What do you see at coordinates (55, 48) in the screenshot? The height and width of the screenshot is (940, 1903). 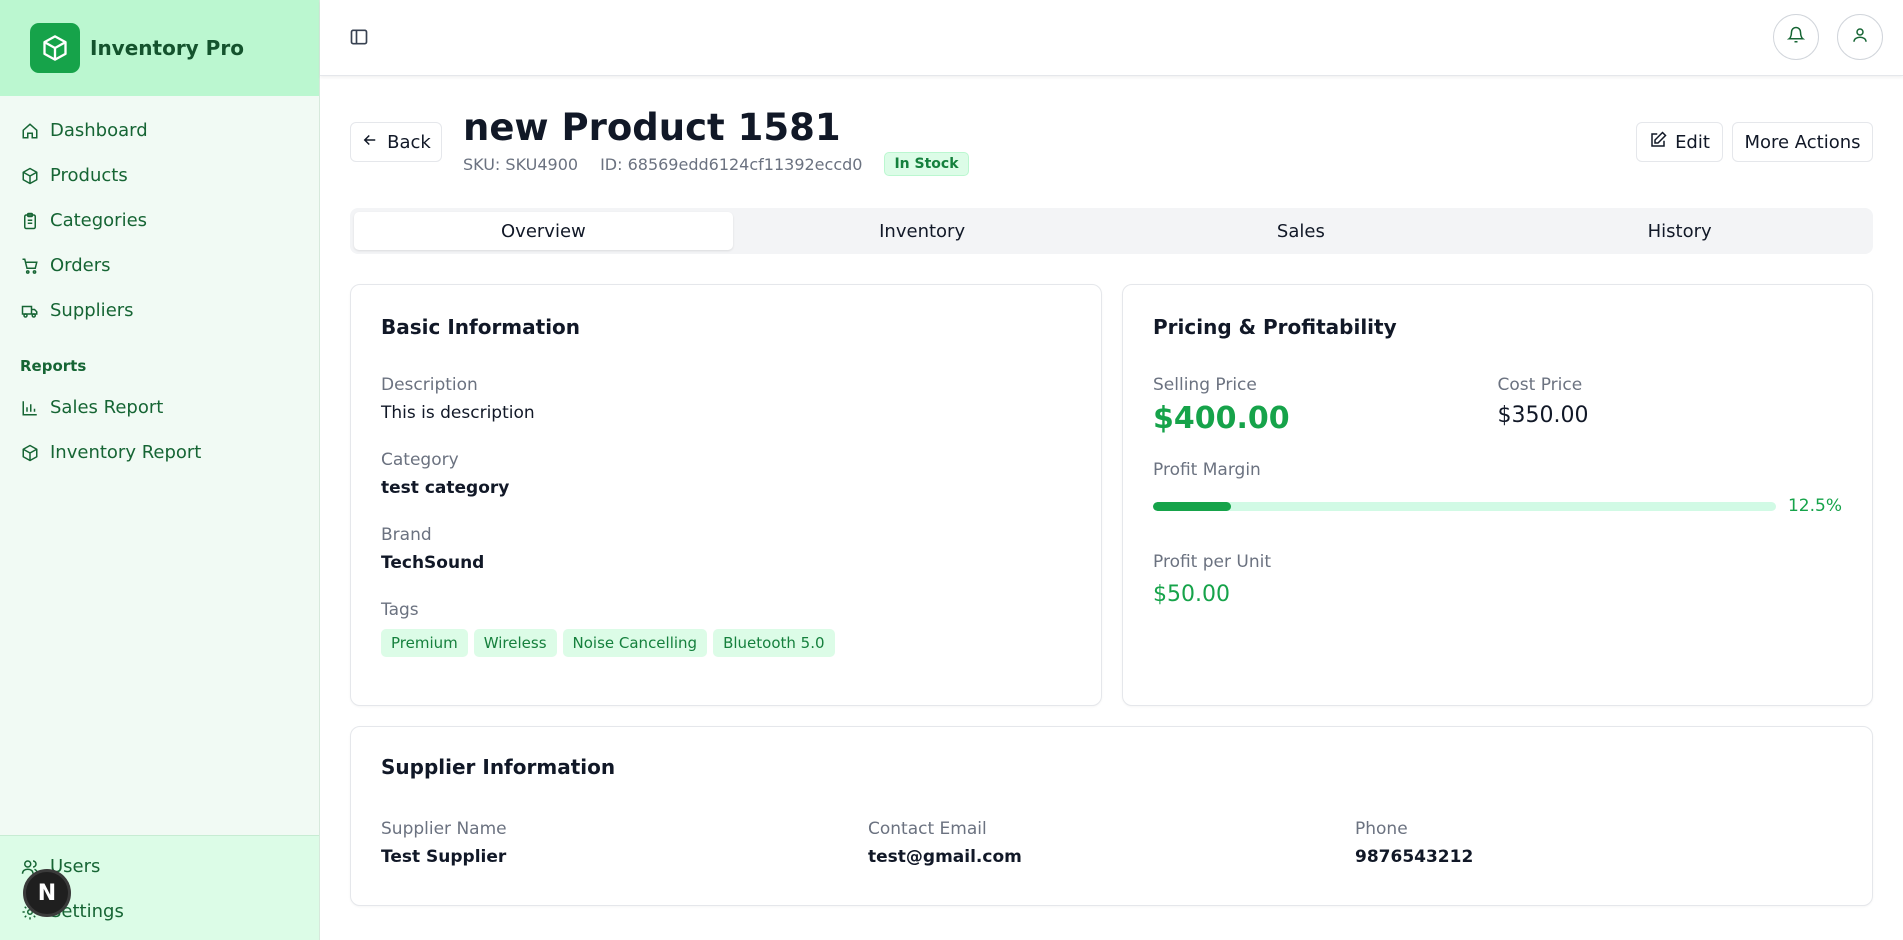 I see `package-logo-icon` at bounding box center [55, 48].